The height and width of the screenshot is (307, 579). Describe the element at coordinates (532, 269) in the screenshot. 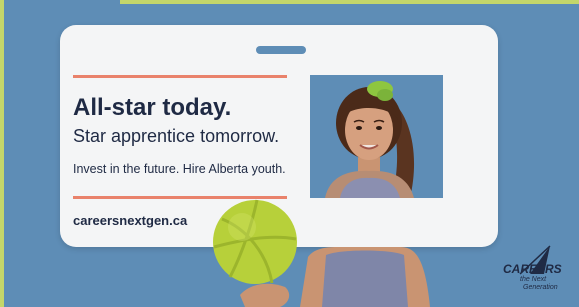

I see `logo-text-careers: CAREERS` at that location.